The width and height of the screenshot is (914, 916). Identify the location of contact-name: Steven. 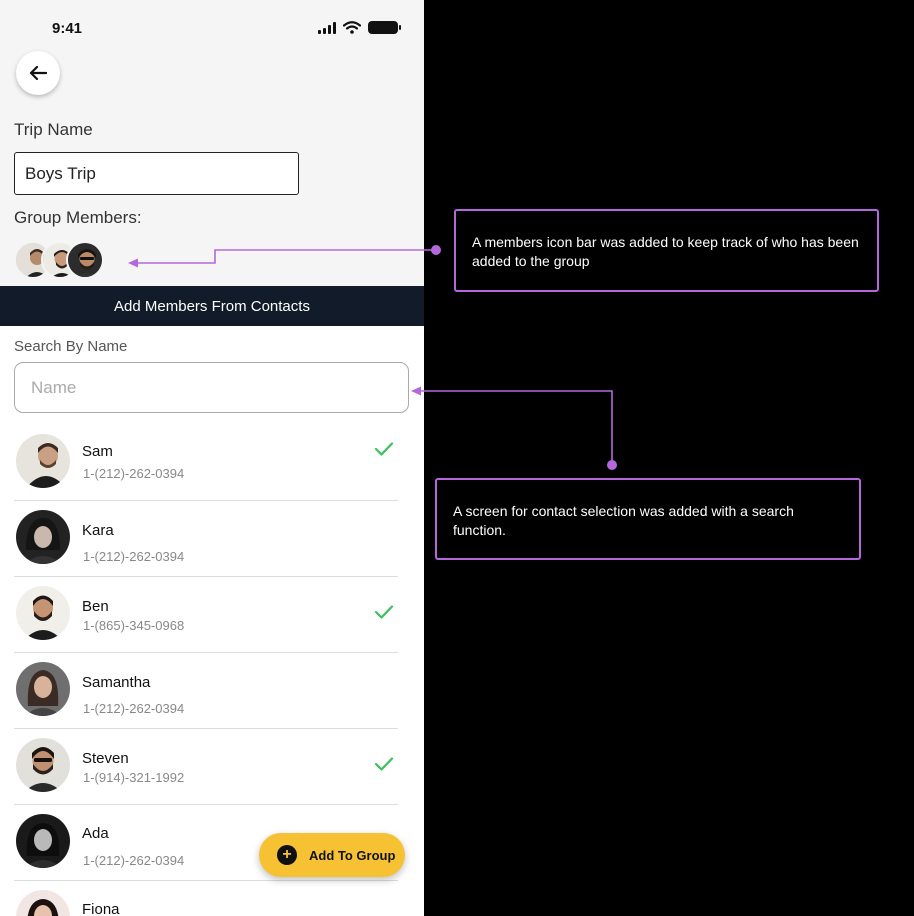
(105, 758).